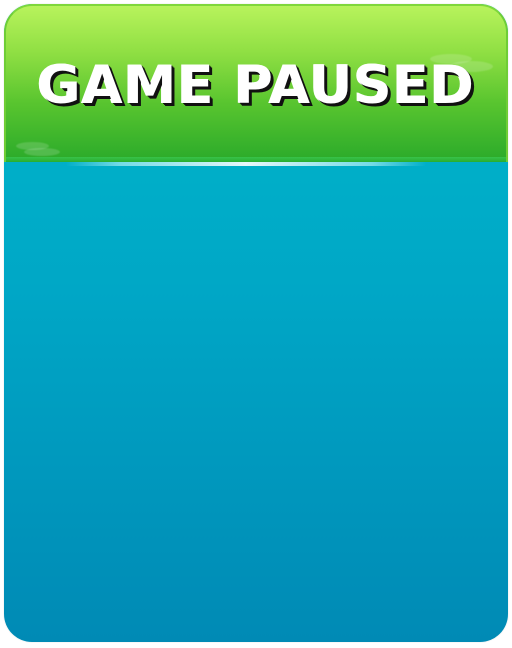  What do you see at coordinates (256, 85) in the screenshot?
I see `game-paused-title: GAME PAUSED` at bounding box center [256, 85].